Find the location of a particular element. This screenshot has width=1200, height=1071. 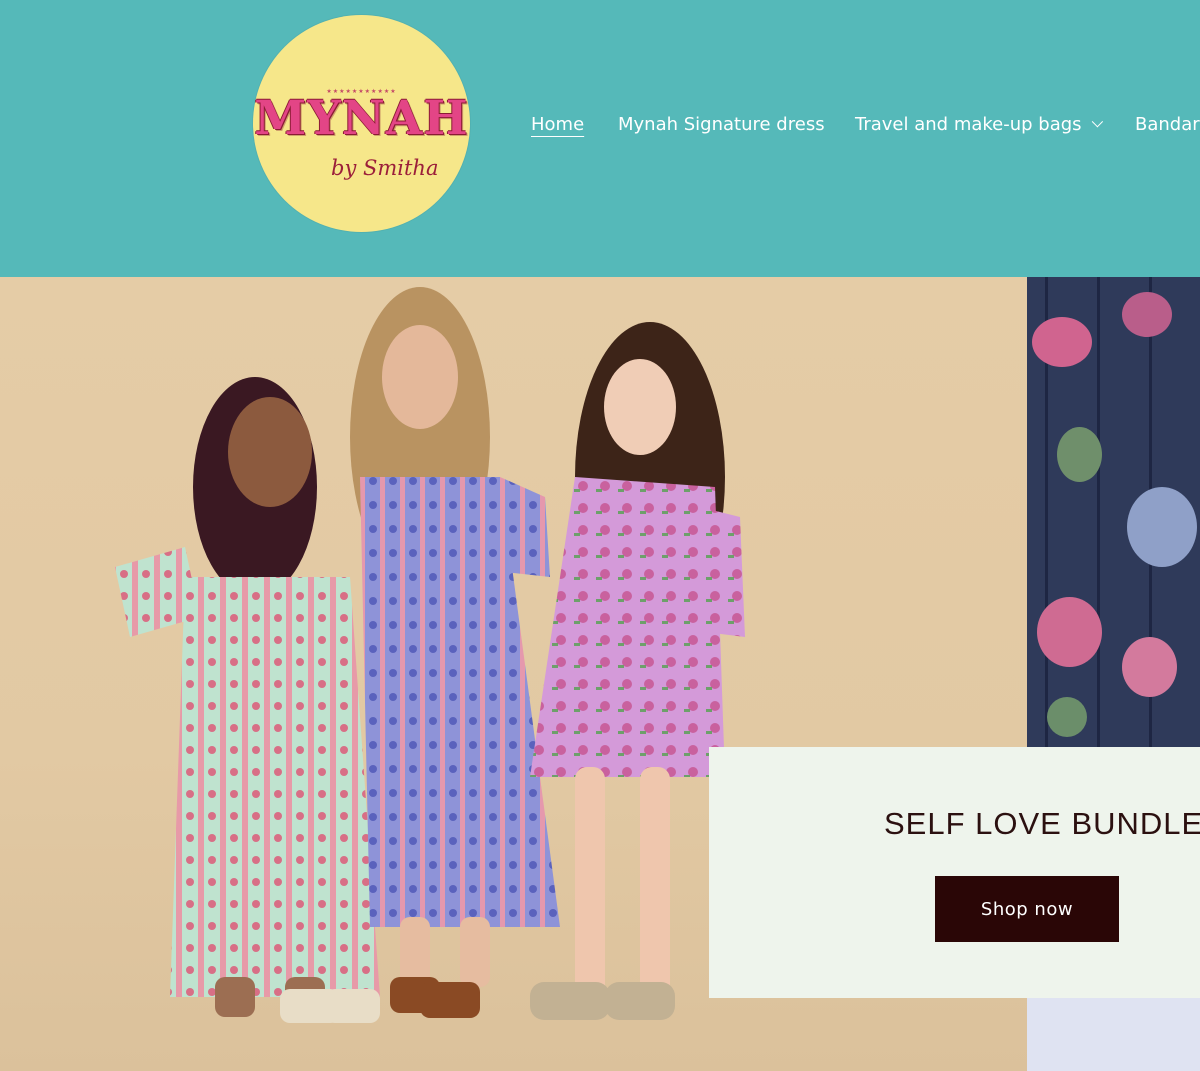

nav-item-travel-makeup-bags: Travel and make-up bags is located at coordinates (979, 125).